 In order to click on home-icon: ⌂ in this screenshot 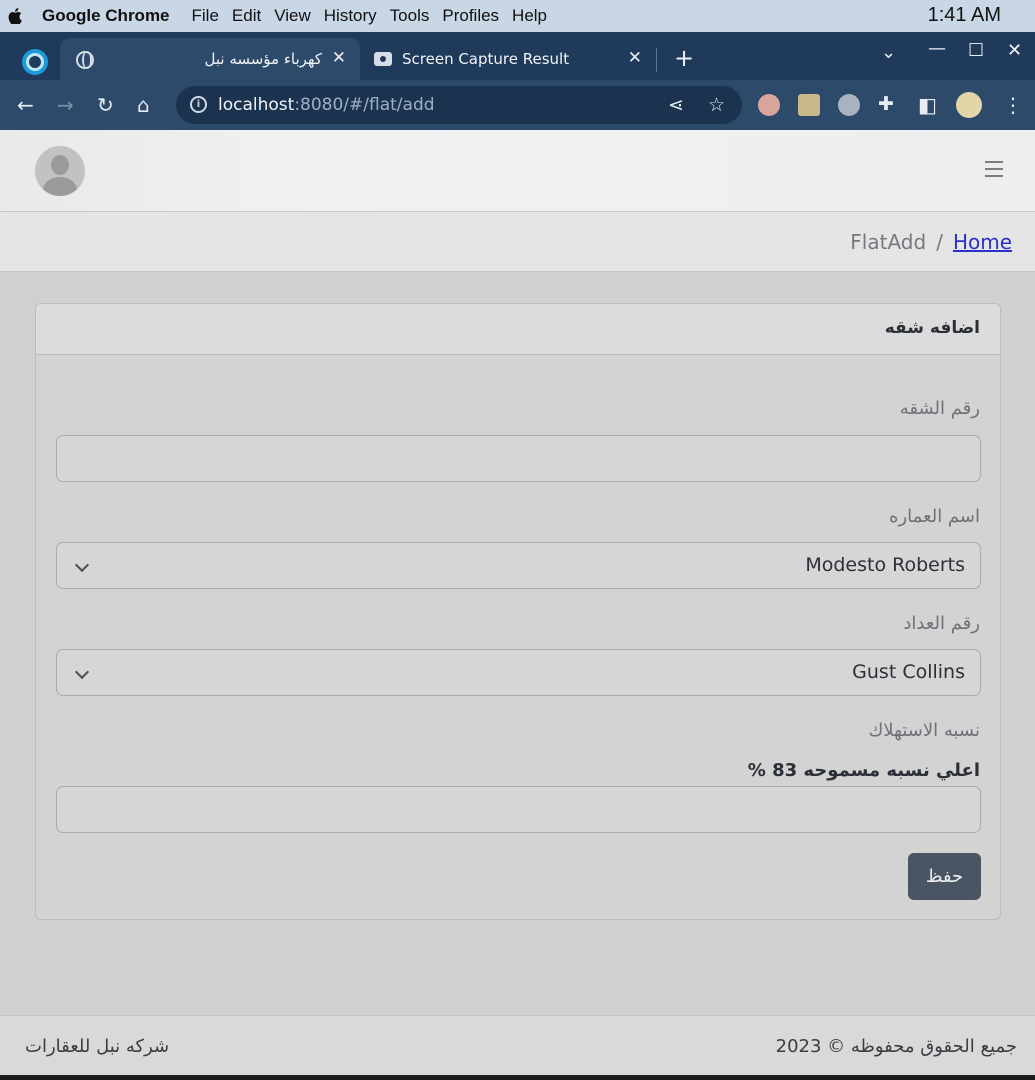, I will do `click(143, 105)`.